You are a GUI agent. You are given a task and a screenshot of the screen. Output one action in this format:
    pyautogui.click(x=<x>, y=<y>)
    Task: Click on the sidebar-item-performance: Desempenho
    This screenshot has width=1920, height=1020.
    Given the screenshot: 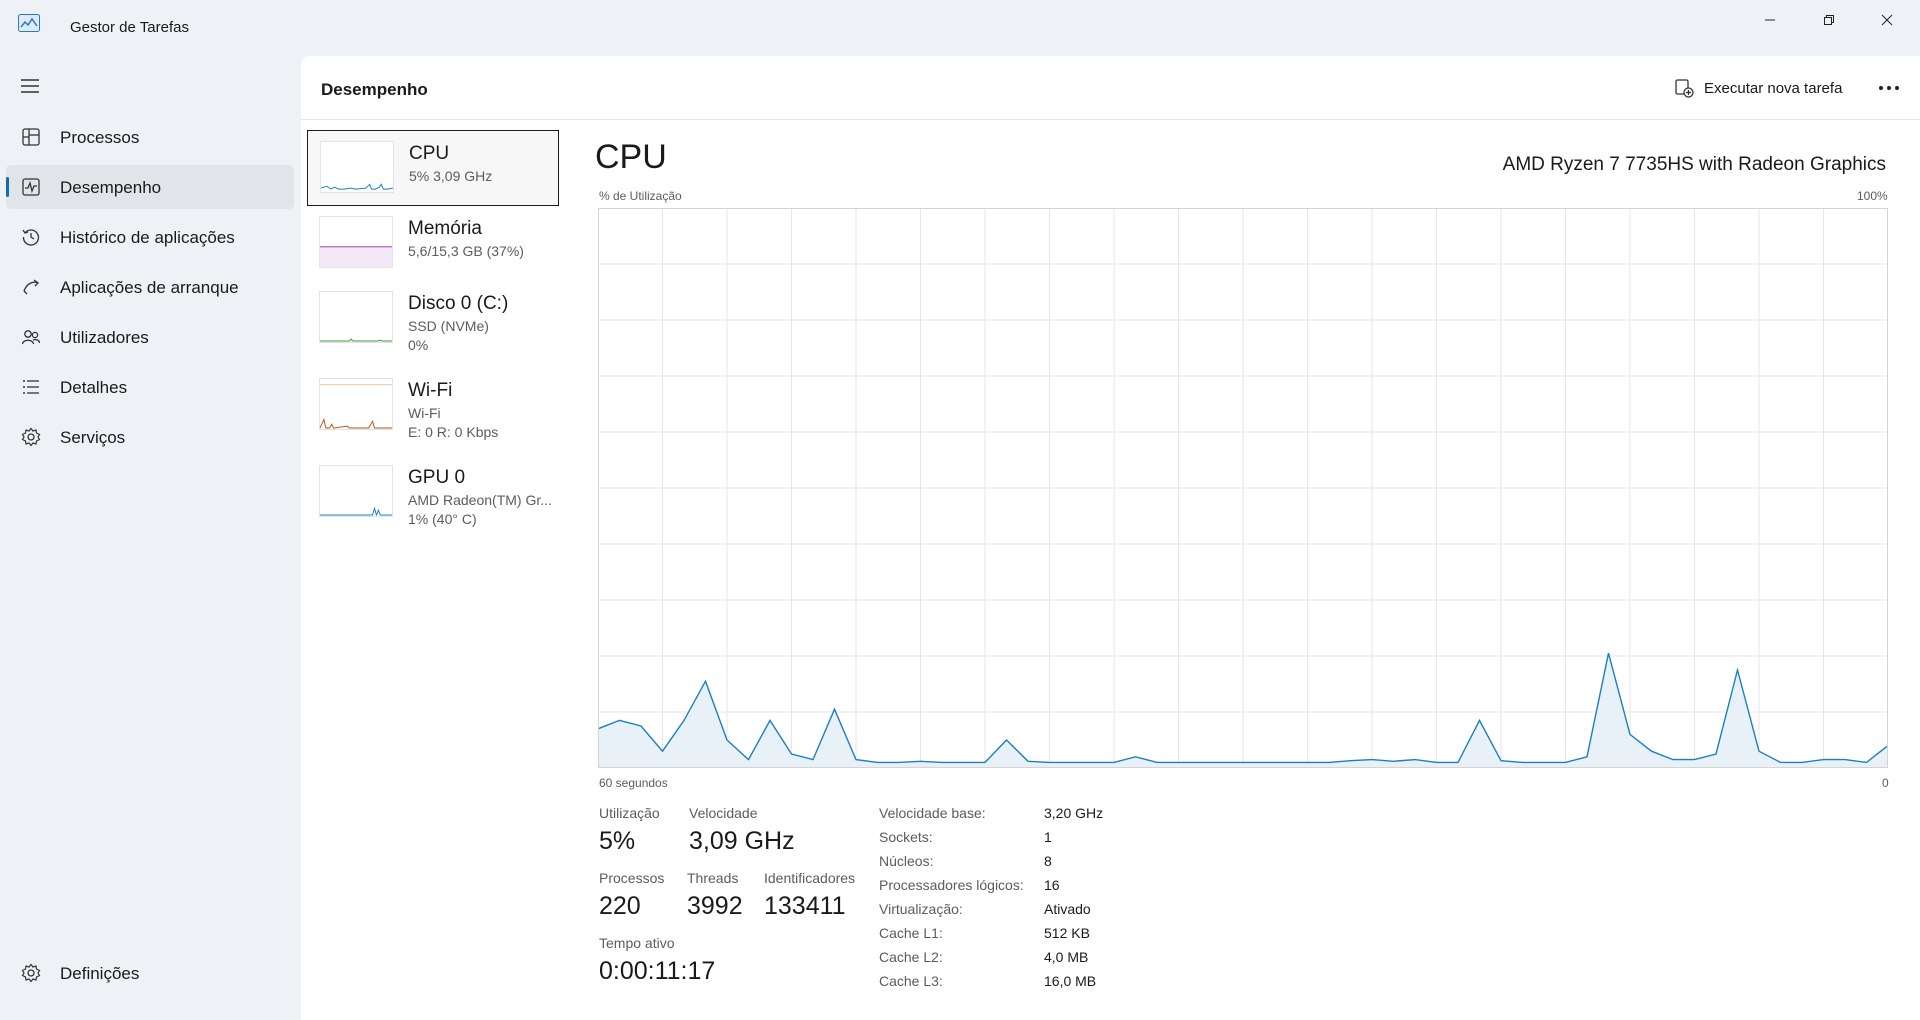 What is the action you would take?
    pyautogui.click(x=150, y=187)
    